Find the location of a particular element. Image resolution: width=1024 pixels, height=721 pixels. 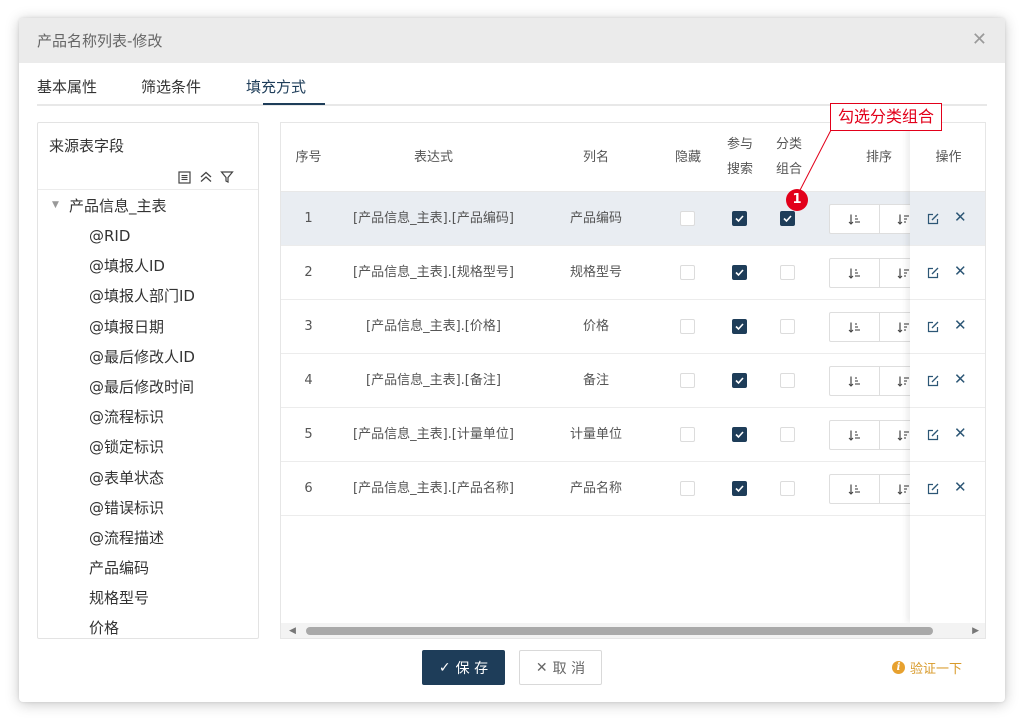

annotation-badge: 1 is located at coordinates (797, 200).